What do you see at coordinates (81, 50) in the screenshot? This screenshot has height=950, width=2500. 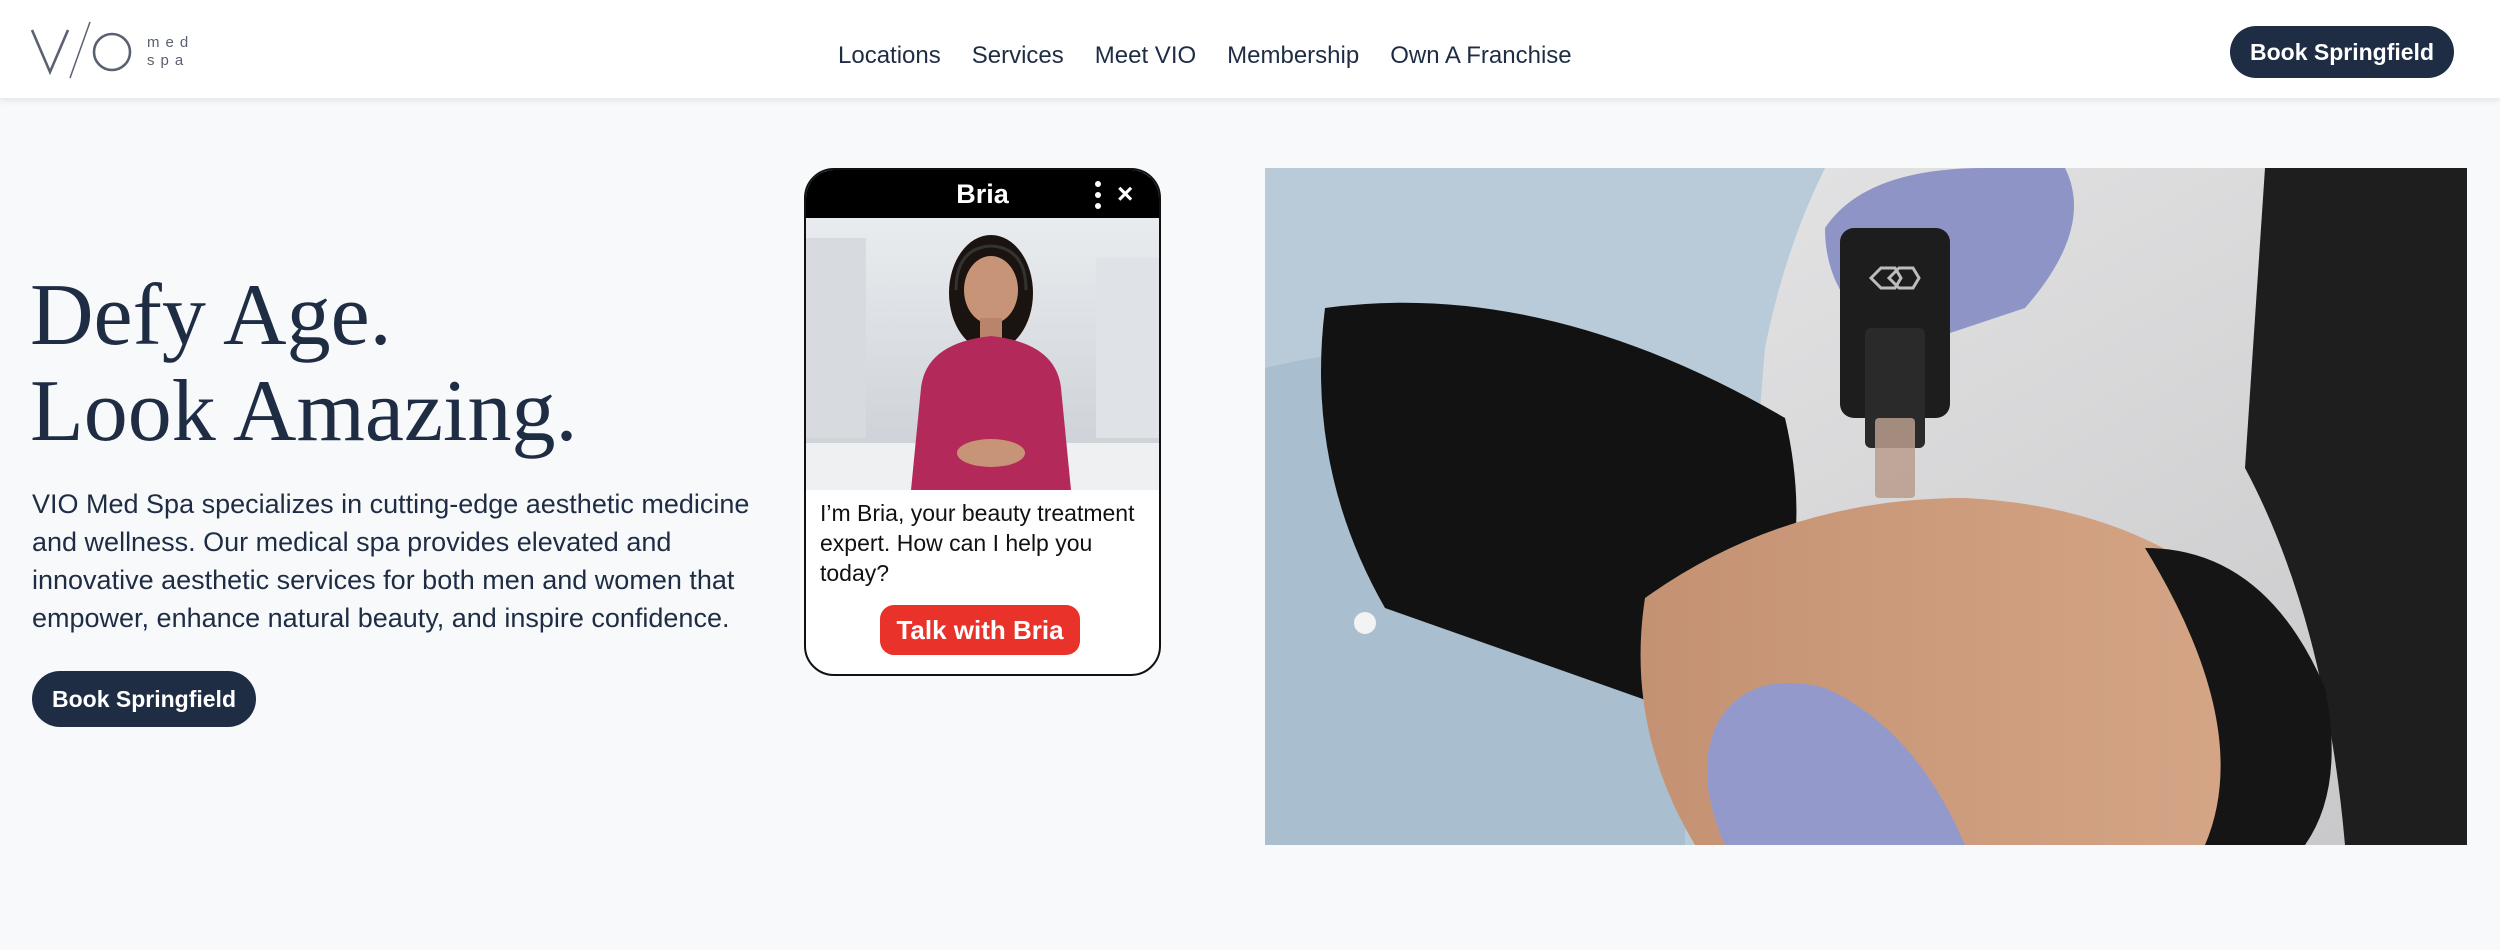 I see `vio-logo-icon` at bounding box center [81, 50].